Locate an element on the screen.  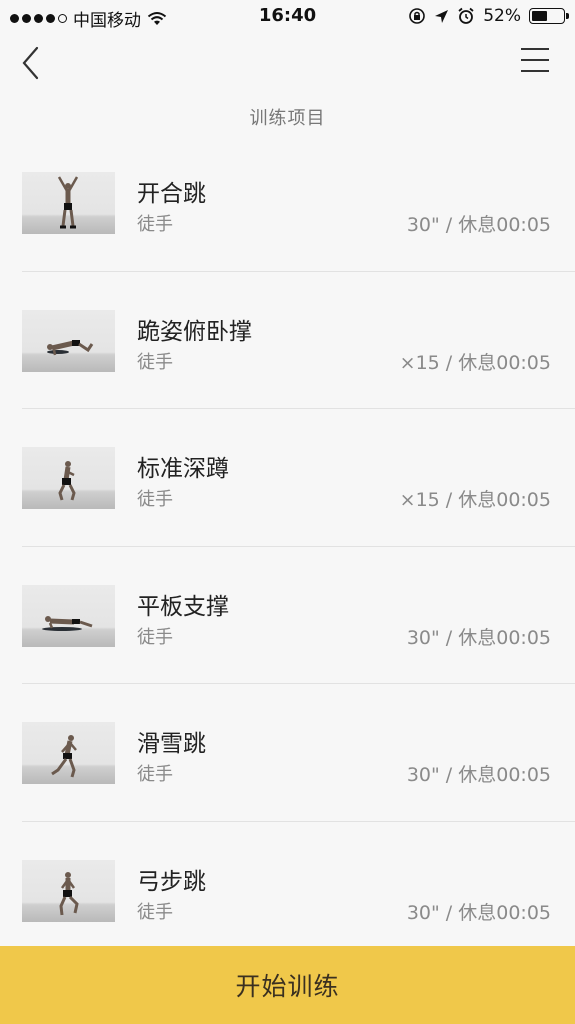
hamburger-menu-icon is located at coordinates (535, 49).